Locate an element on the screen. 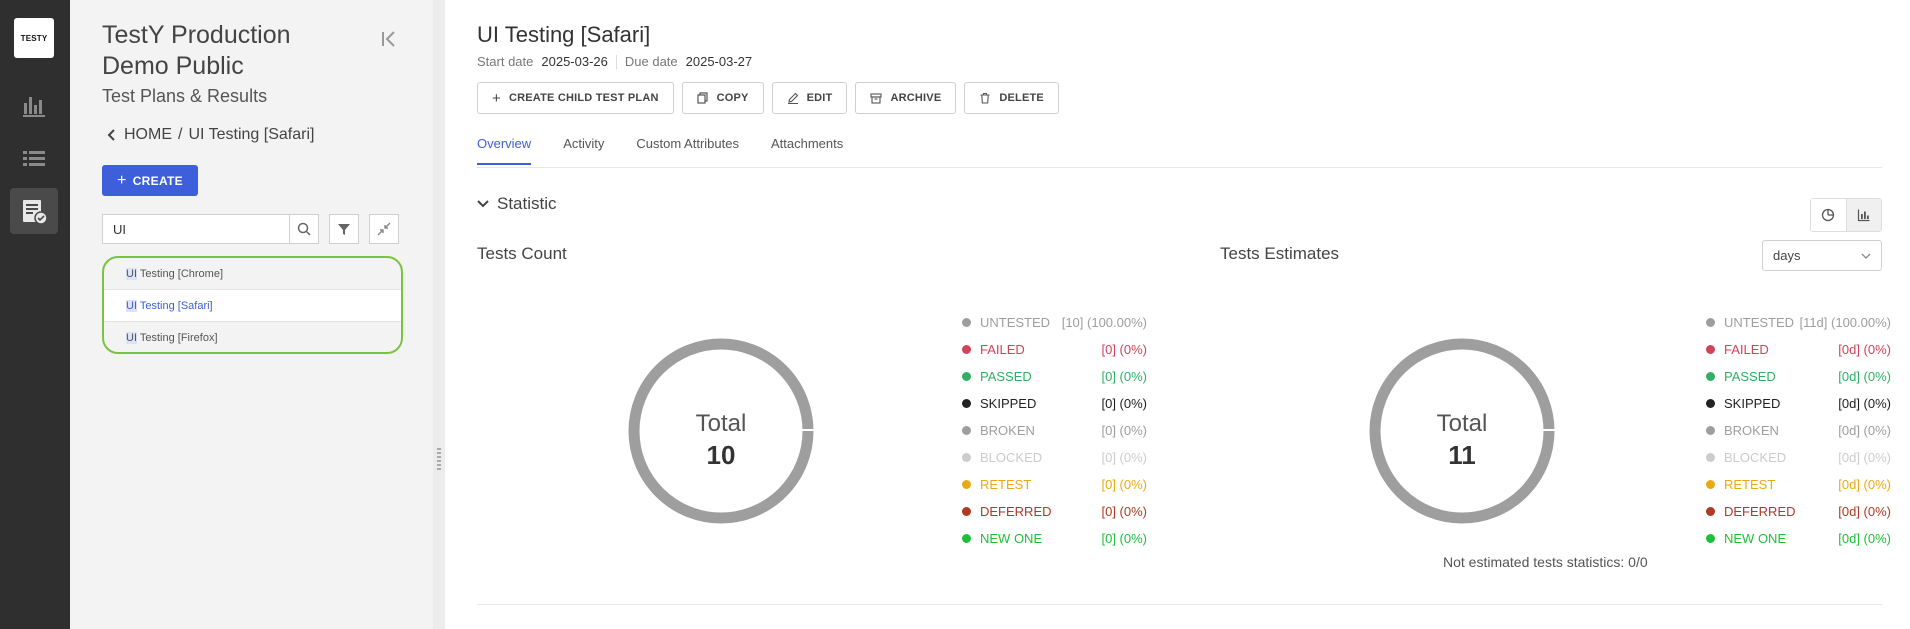 Image resolution: width=1910 pixels, height=629 pixels. start-date-label: Start date is located at coordinates (505, 61).